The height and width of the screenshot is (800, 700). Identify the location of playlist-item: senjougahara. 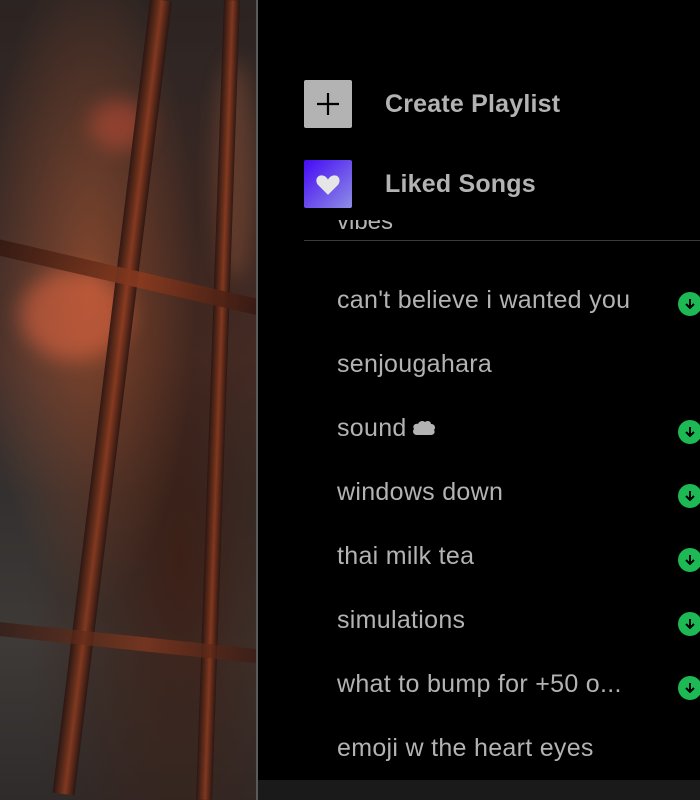
(479, 368).